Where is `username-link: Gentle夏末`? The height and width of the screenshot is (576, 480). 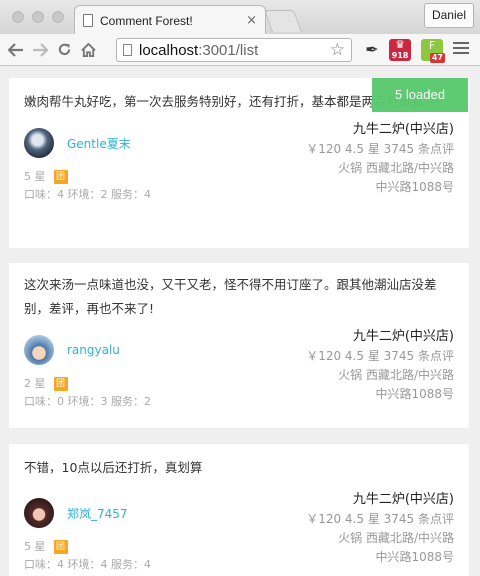
username-link: Gentle夏末 is located at coordinates (99, 143).